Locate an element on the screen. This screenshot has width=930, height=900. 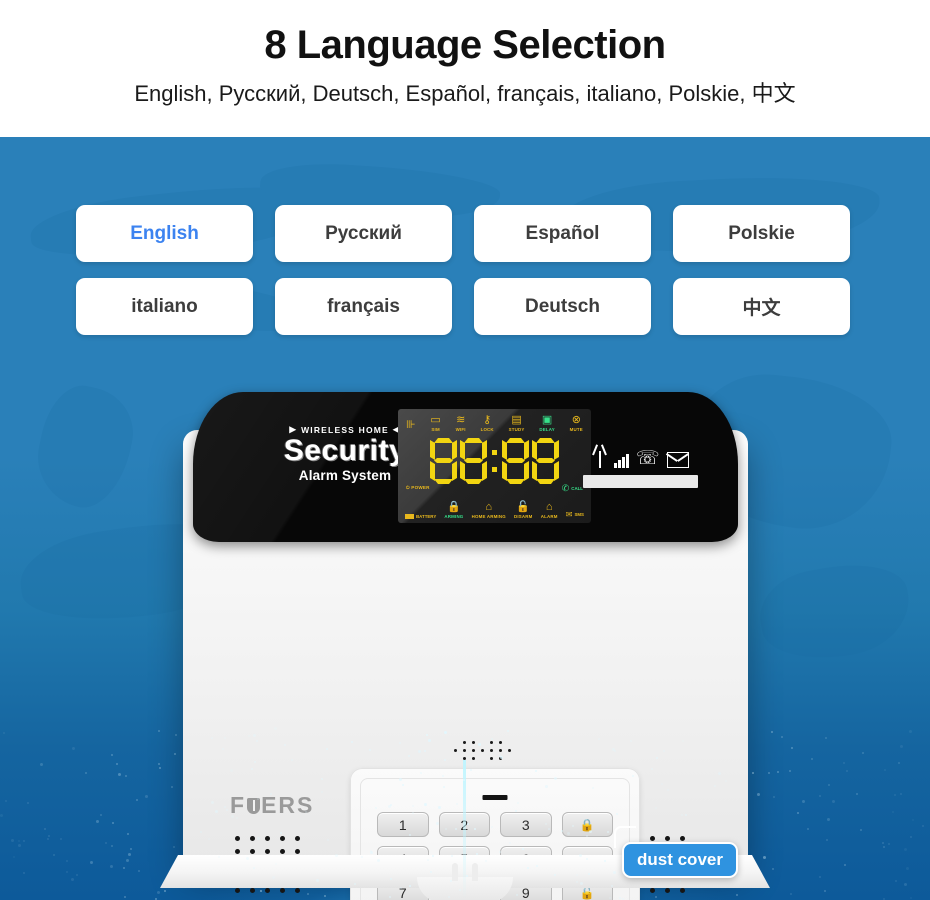
language-button-русский: Русский is located at coordinates (363, 233).